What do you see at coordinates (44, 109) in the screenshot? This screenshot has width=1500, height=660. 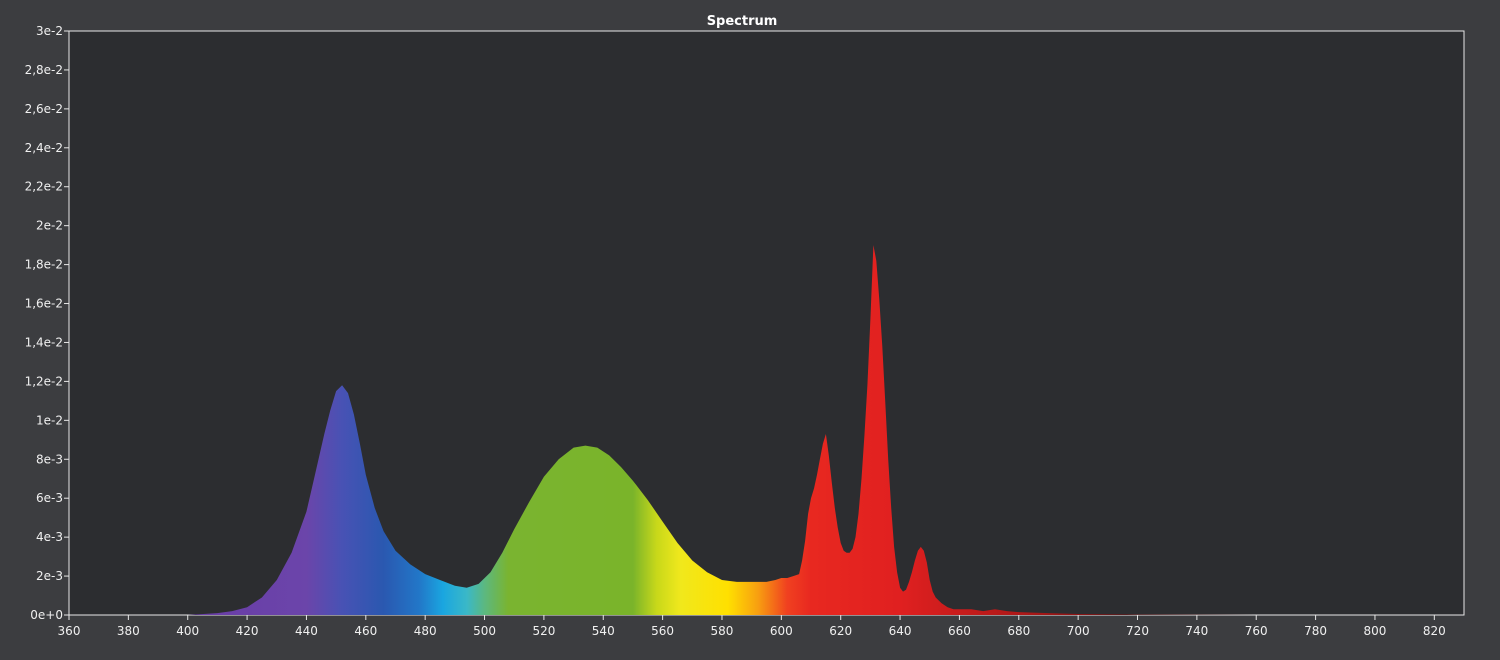 I see `y-tick-label: 2,6e-2` at bounding box center [44, 109].